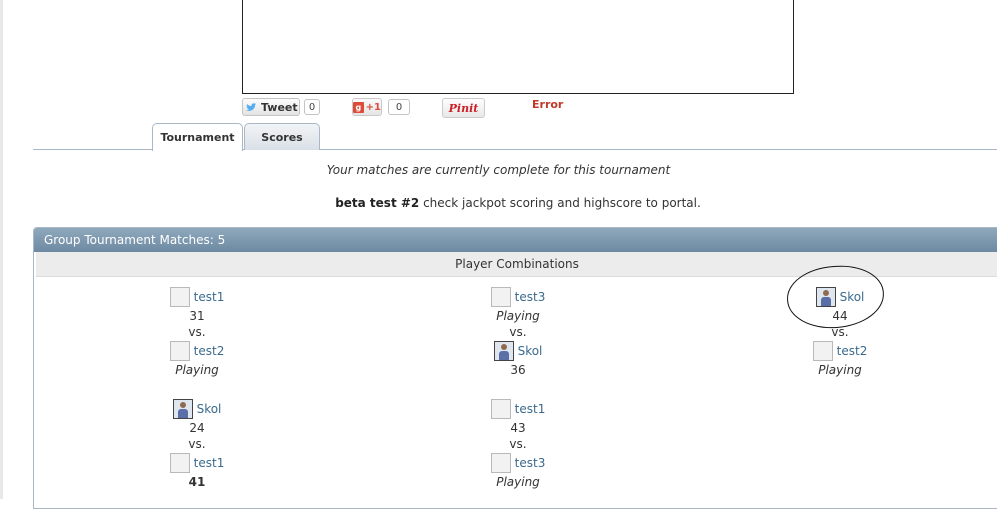 This screenshot has width=997, height=509. I want to click on page-left-border, so click(1, 249).